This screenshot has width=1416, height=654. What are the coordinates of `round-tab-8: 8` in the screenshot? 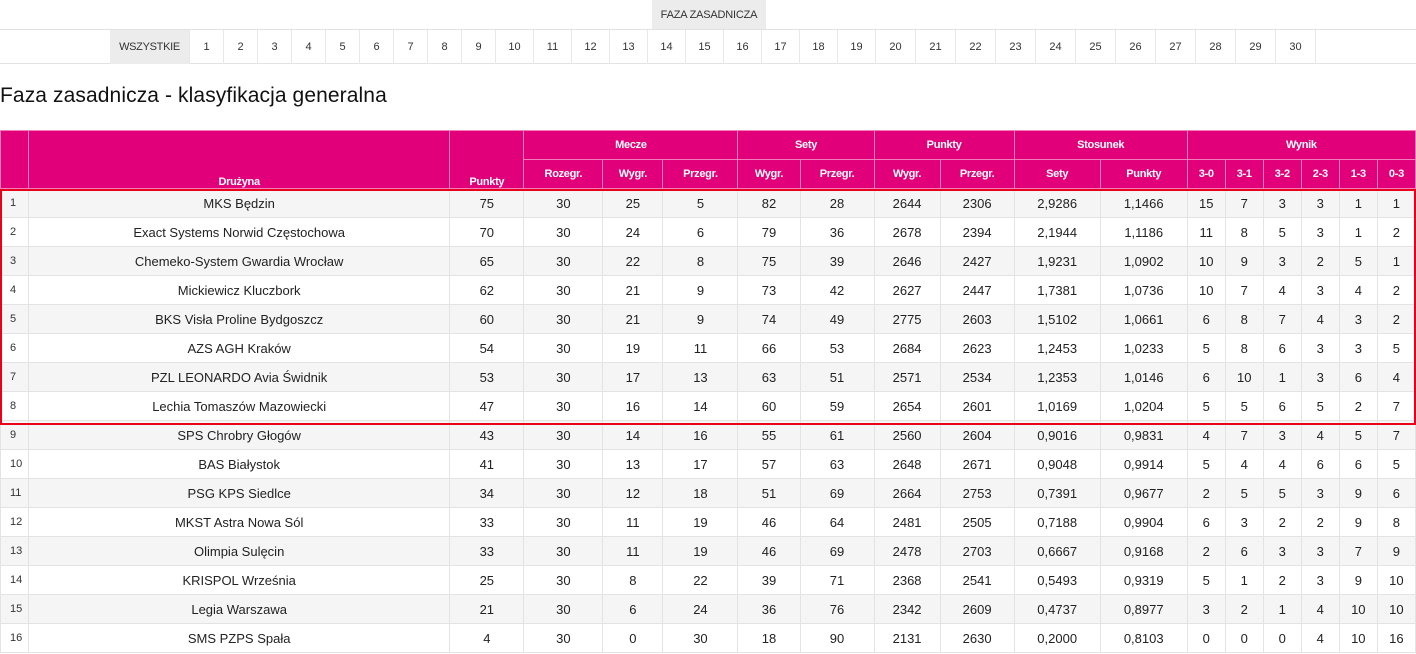 It's located at (445, 47).